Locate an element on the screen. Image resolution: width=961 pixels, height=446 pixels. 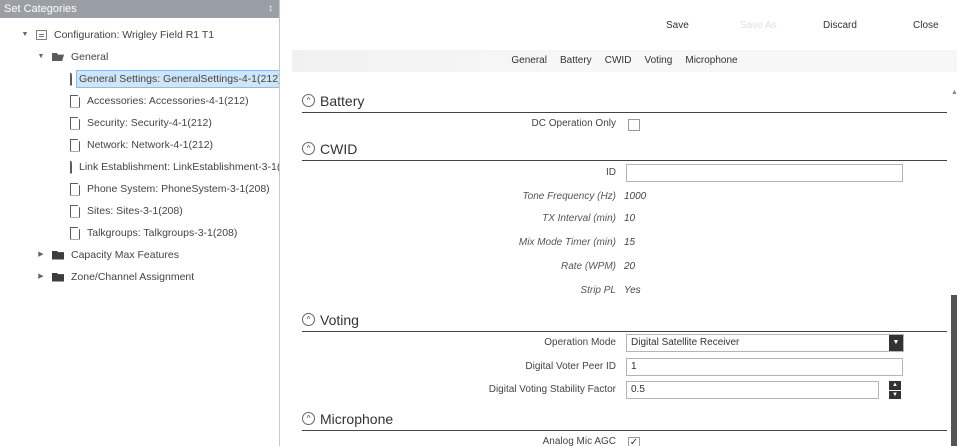
cwid-id-input is located at coordinates (764, 173).